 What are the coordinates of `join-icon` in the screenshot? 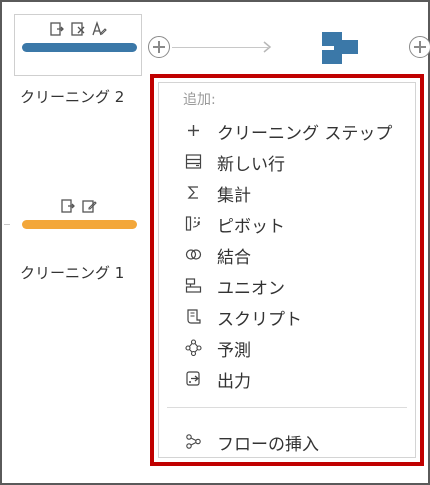 It's located at (193, 254).